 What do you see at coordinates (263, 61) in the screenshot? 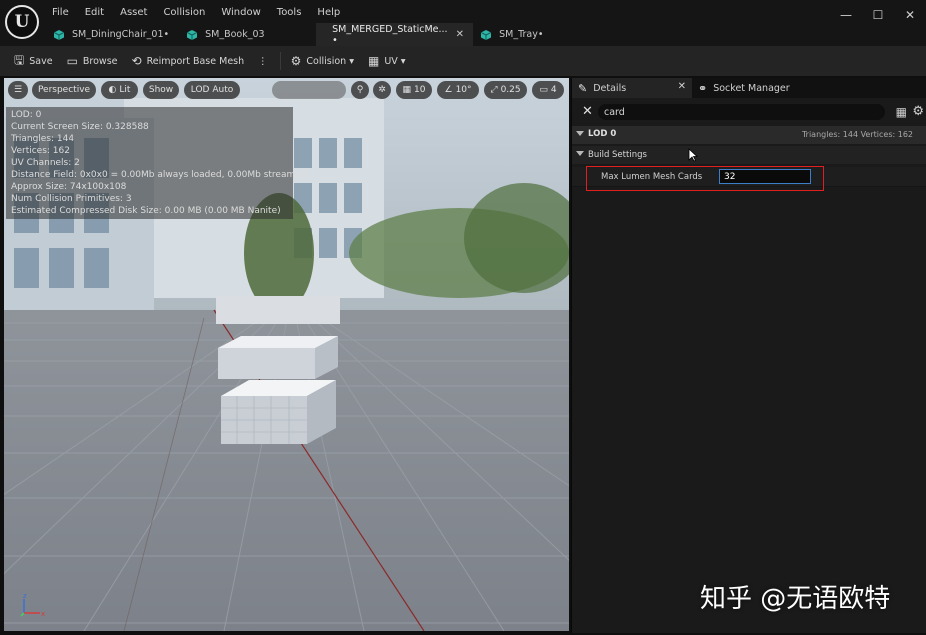
I see `more-options-button: ⋮` at bounding box center [263, 61].